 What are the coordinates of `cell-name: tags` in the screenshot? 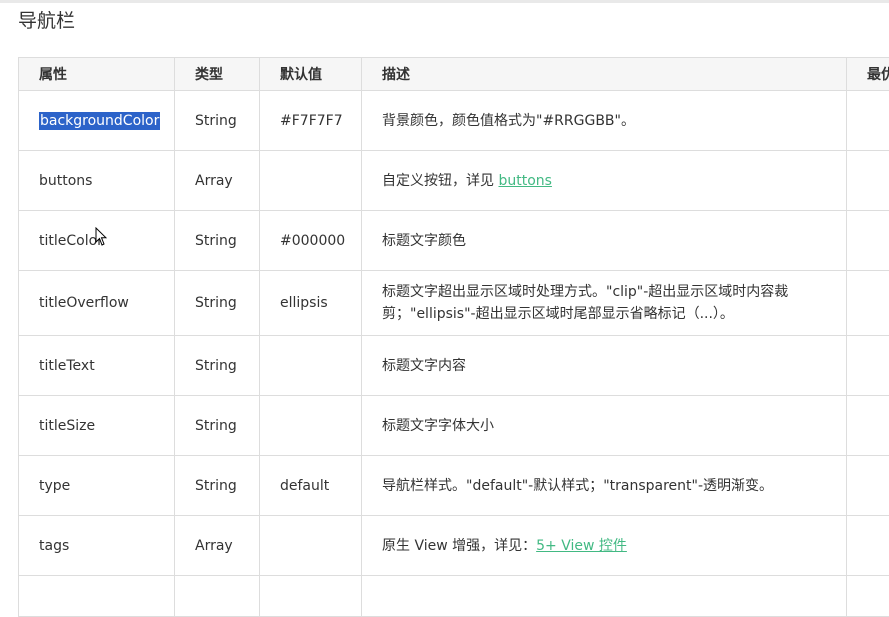 It's located at (97, 546).